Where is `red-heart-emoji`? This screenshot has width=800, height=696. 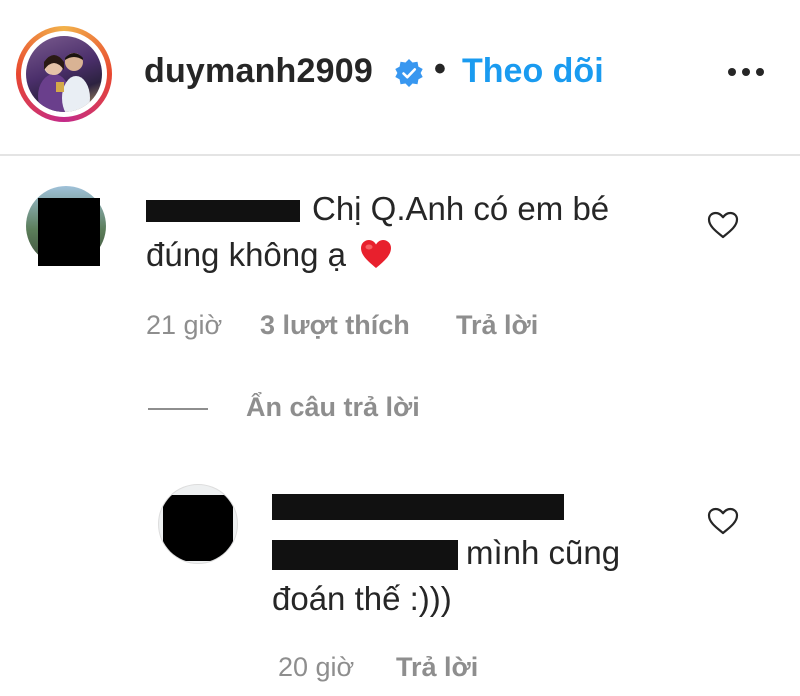
red-heart-emoji is located at coordinates (376, 254).